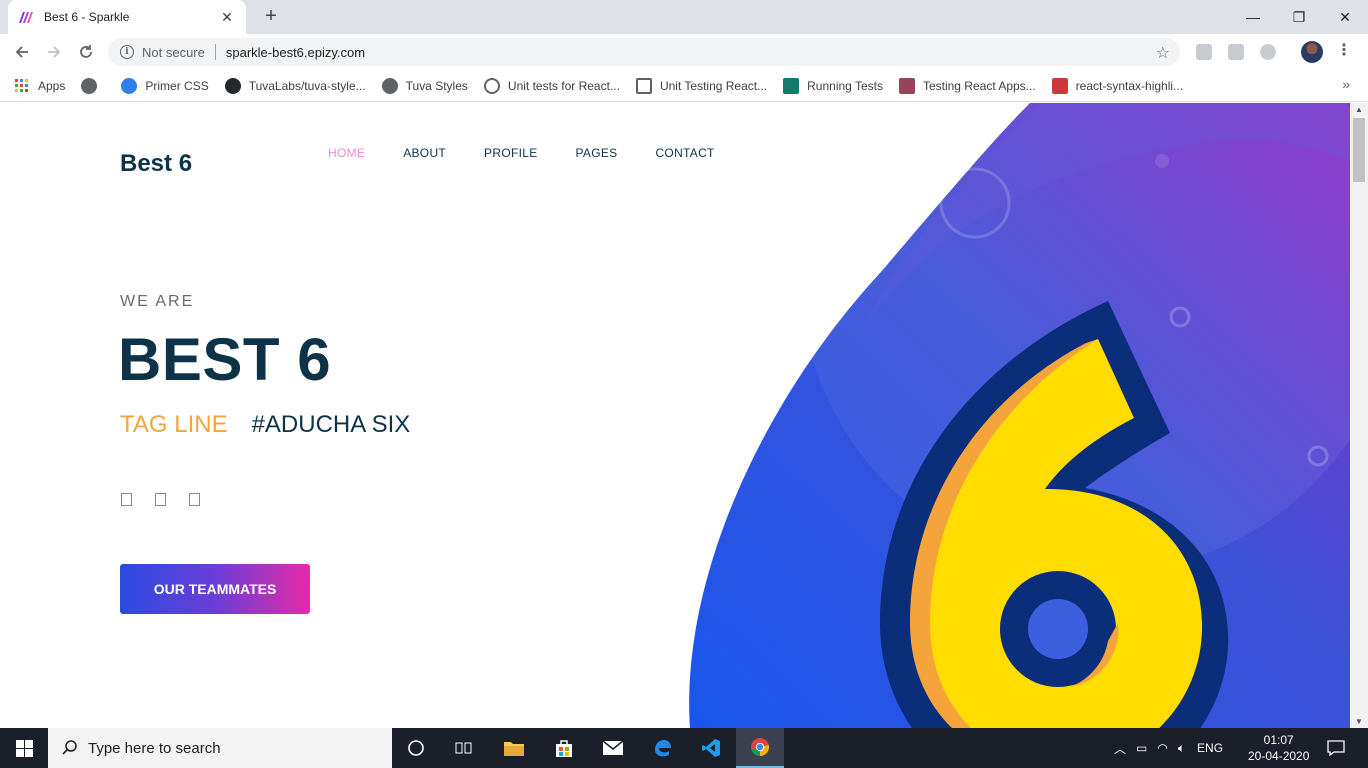 This screenshot has height=768, width=1368. Describe the element at coordinates (514, 748) in the screenshot. I see `file-explorer-icon` at that location.